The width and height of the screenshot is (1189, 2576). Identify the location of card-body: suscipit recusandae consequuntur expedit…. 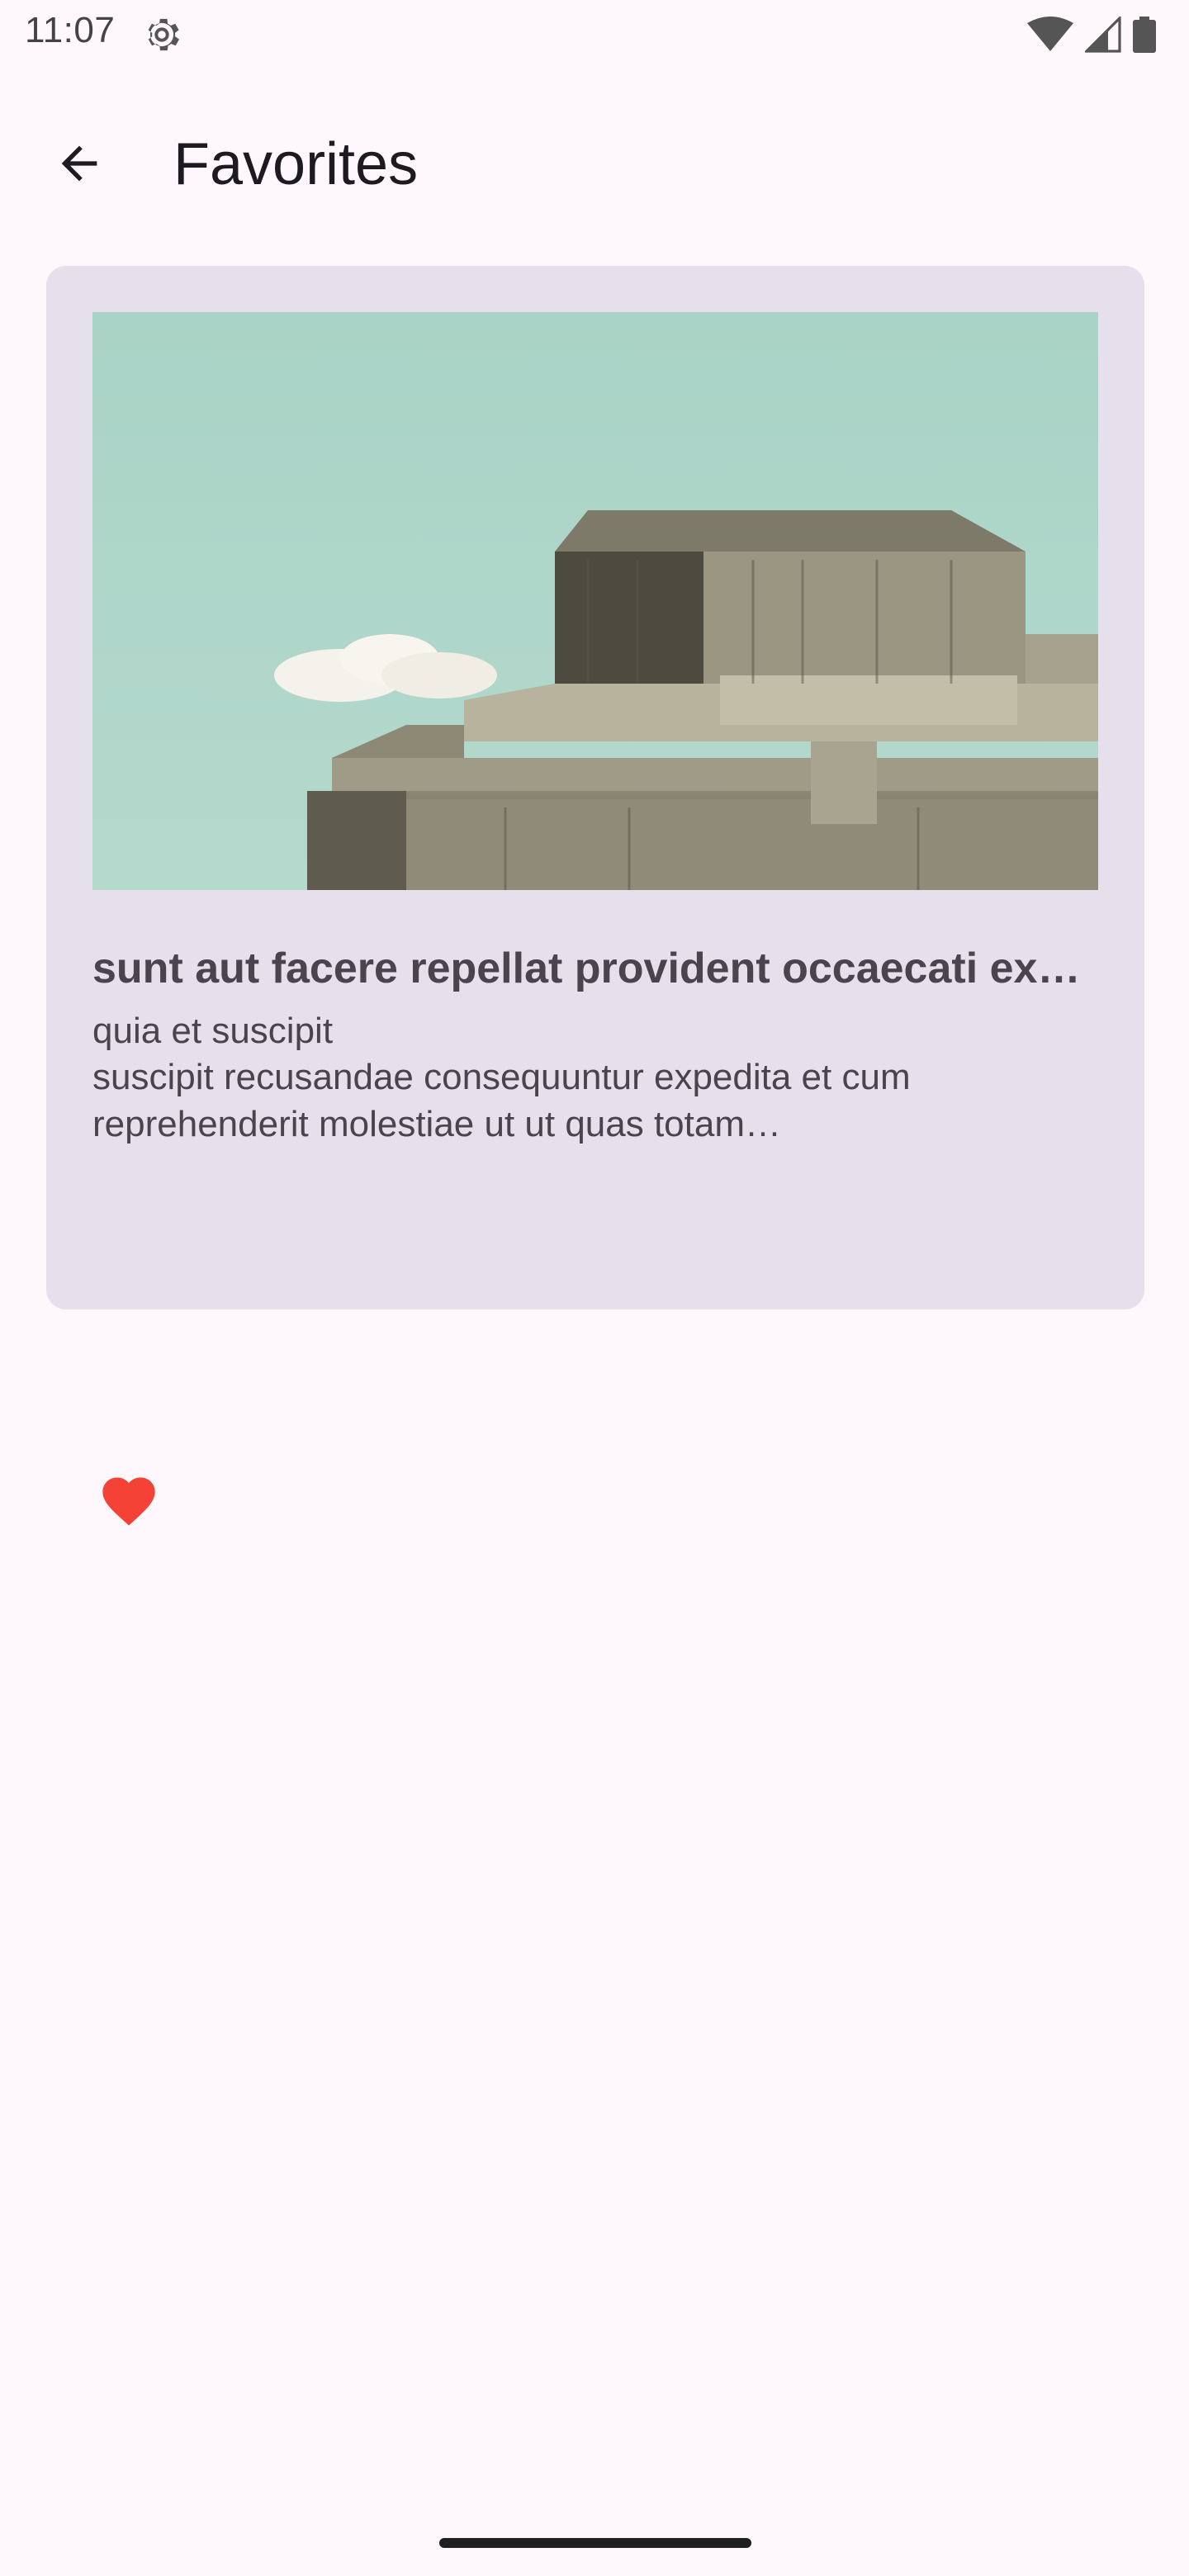
(501, 1101).